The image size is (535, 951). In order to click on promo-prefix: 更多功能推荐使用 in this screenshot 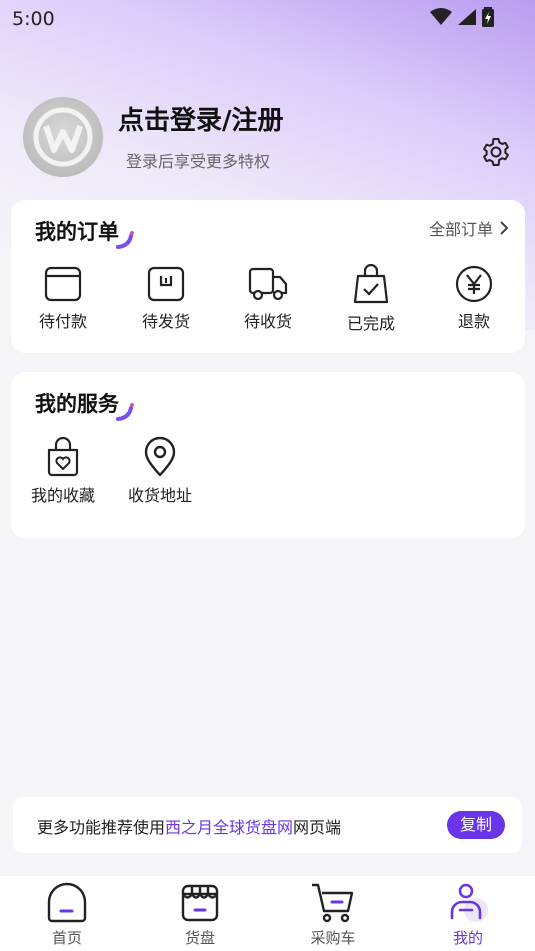, I will do `click(101, 827)`.